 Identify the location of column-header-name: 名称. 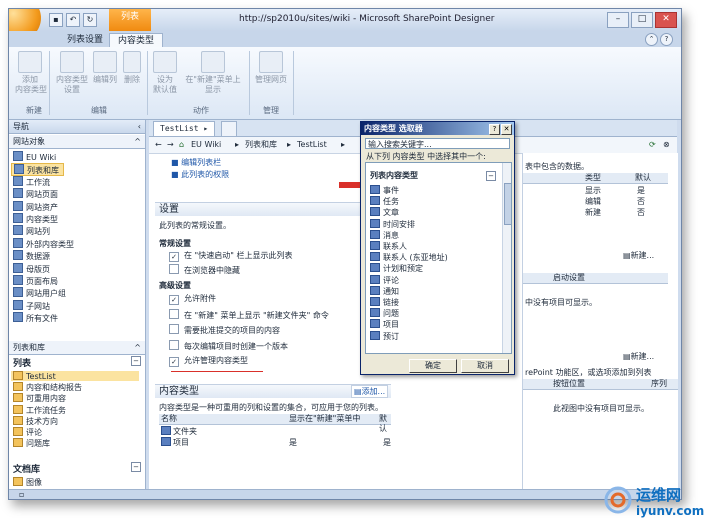
(169, 419).